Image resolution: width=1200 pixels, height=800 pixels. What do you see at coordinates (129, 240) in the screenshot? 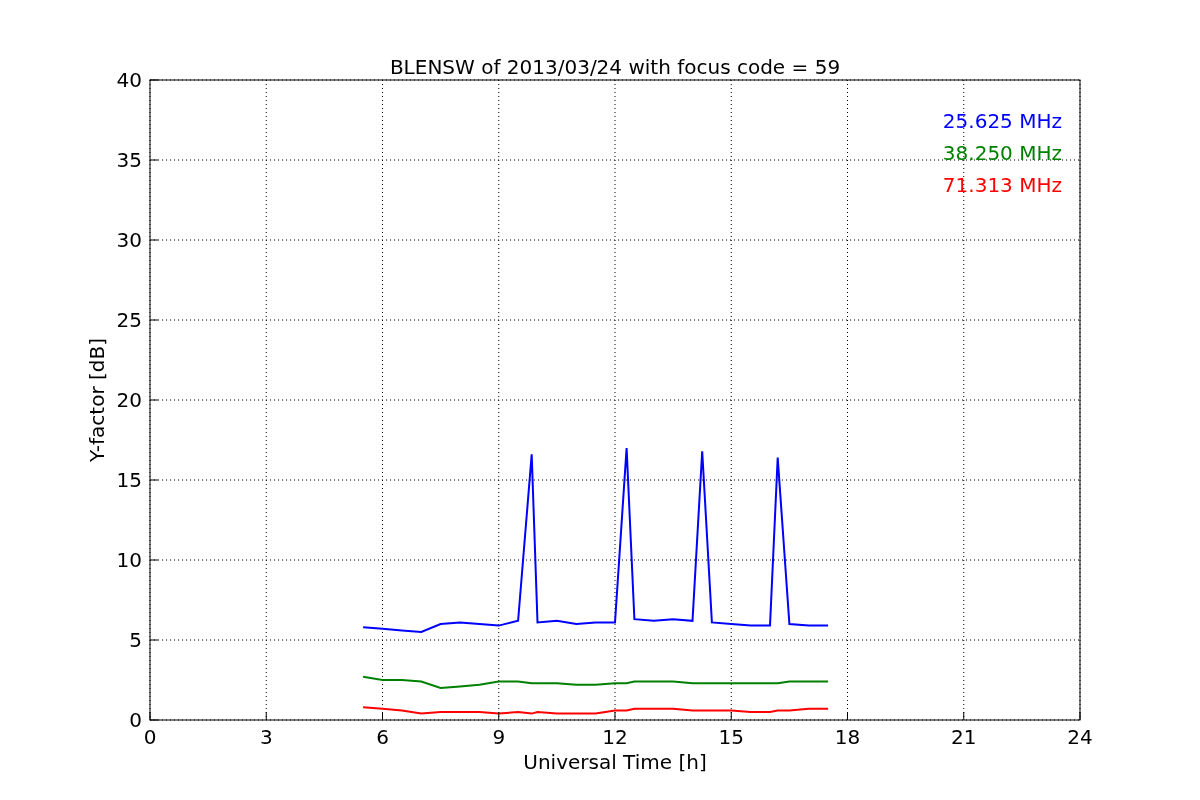
I see `y-tick-label: 30` at bounding box center [129, 240].